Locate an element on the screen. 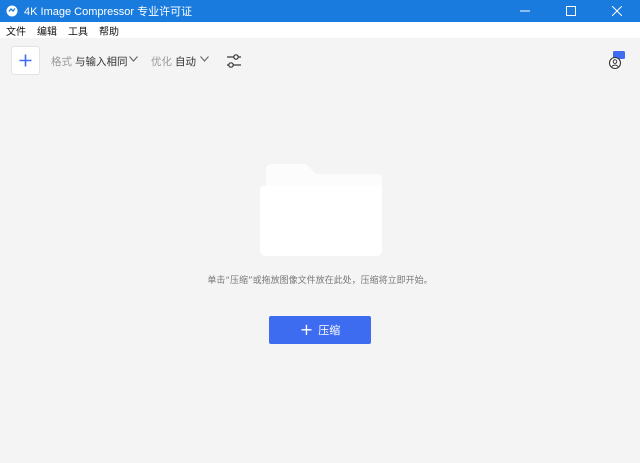 The width and height of the screenshot is (640, 463). add-image-button is located at coordinates (25, 60).